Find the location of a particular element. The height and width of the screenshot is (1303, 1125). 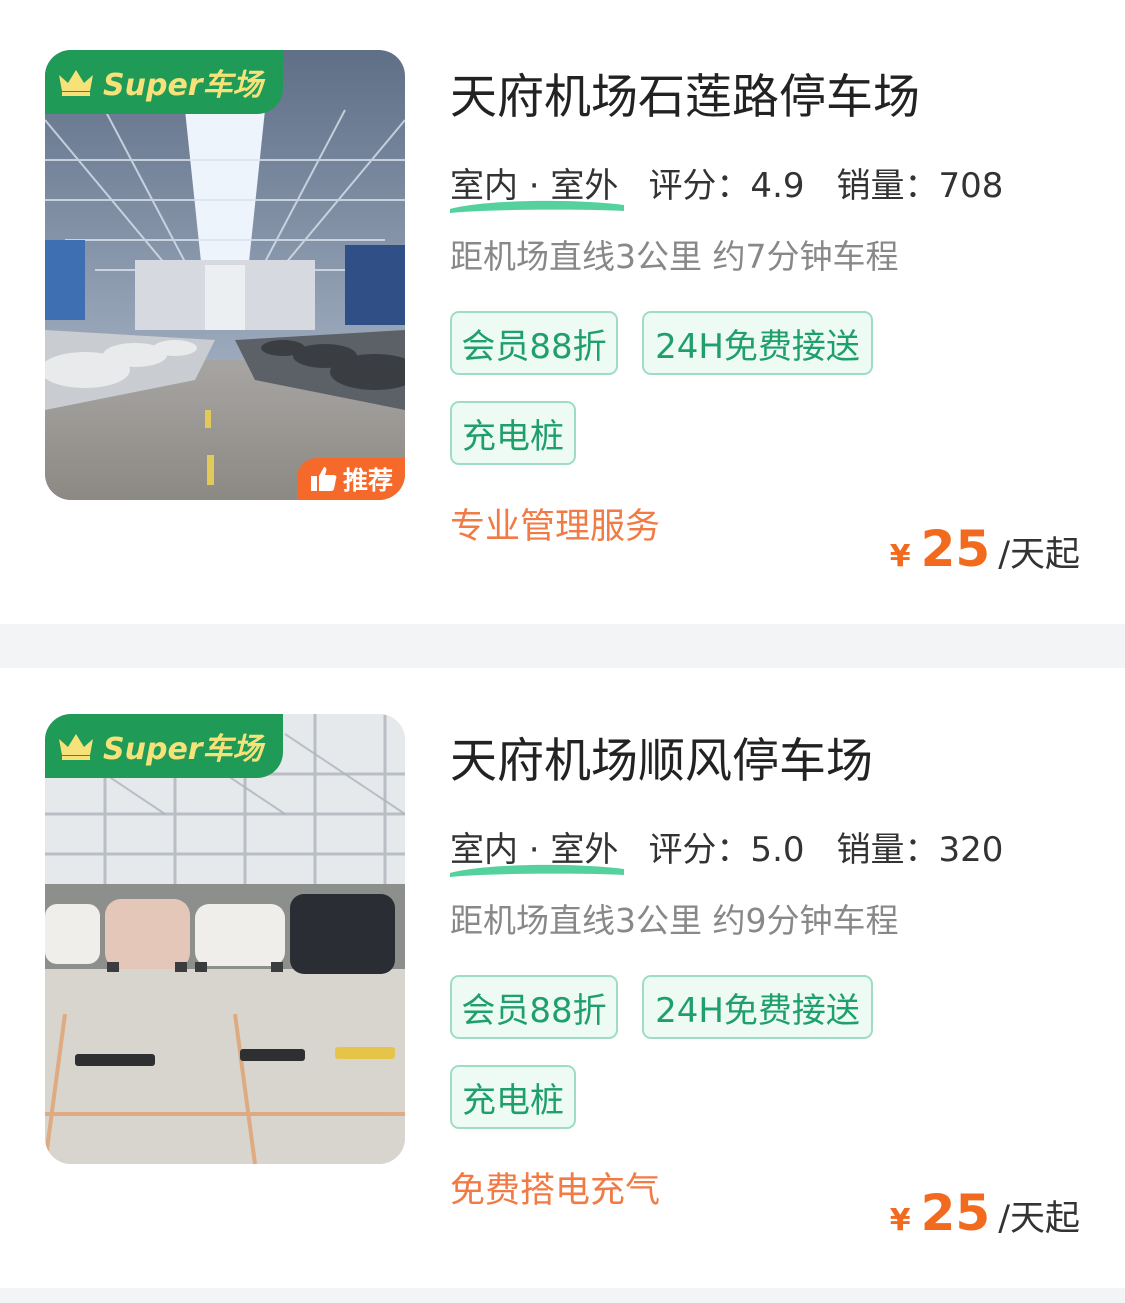

thumbs-up-icon is located at coordinates (323, 479).